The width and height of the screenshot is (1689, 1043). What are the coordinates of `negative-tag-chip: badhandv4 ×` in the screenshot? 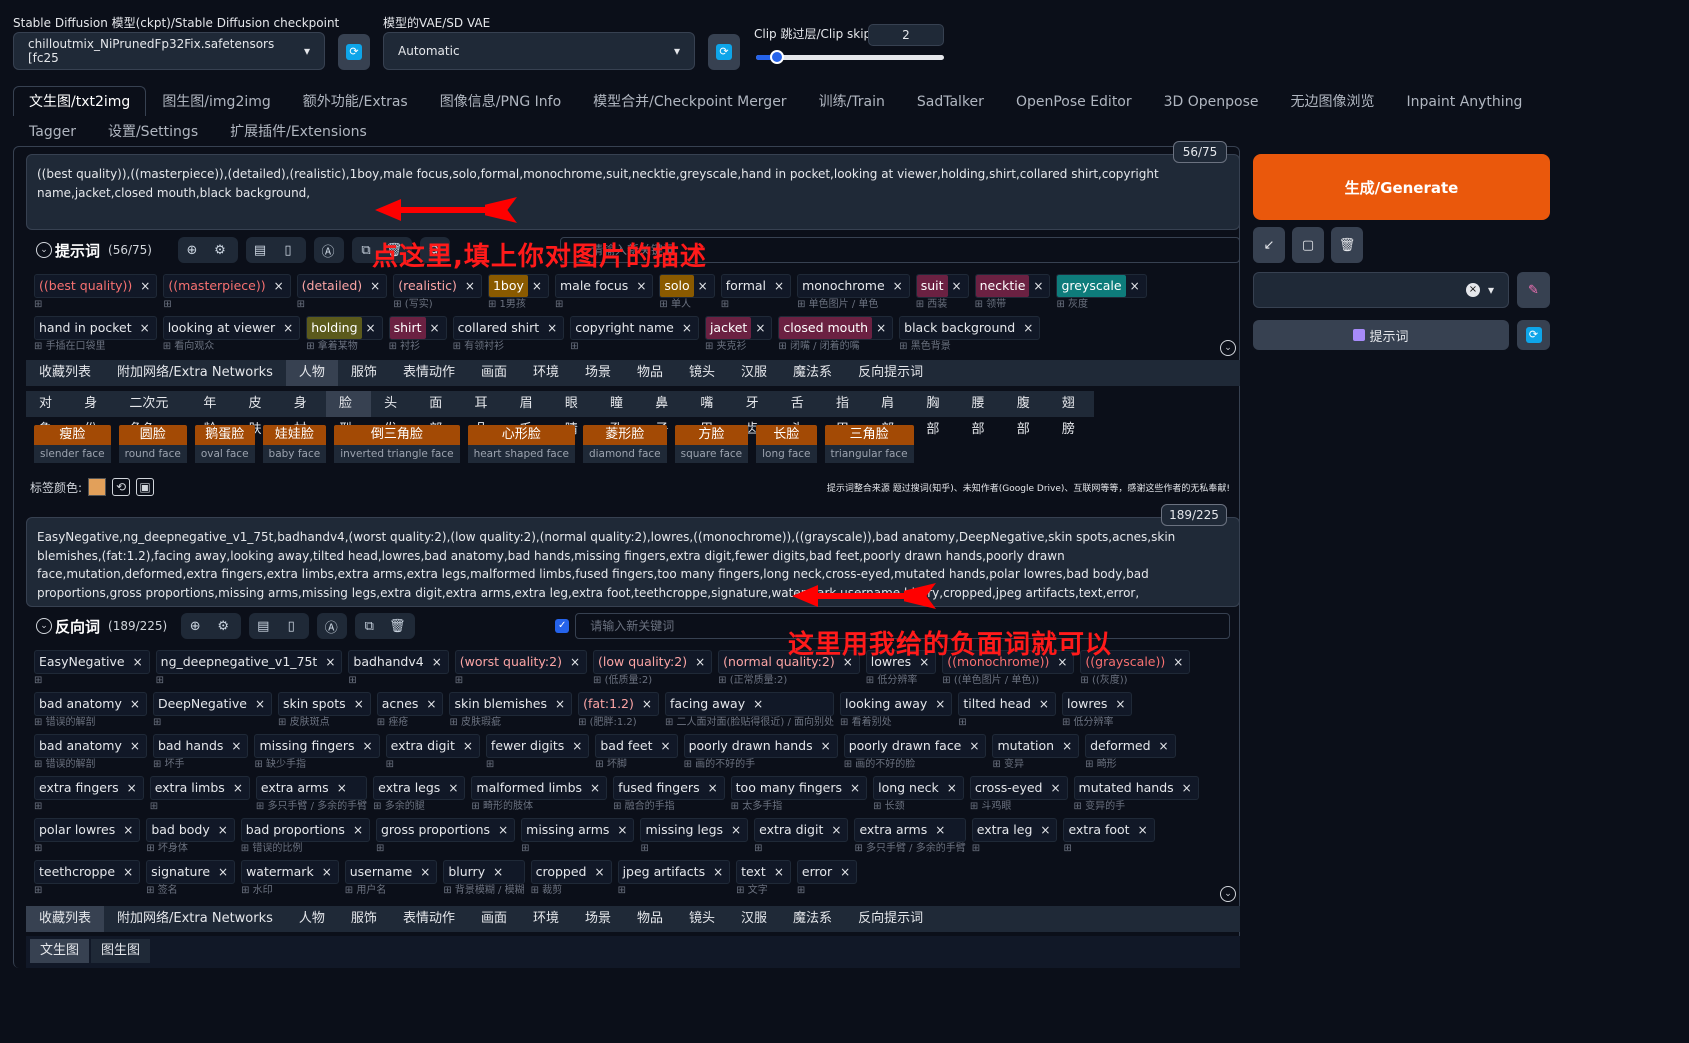 It's located at (398, 662).